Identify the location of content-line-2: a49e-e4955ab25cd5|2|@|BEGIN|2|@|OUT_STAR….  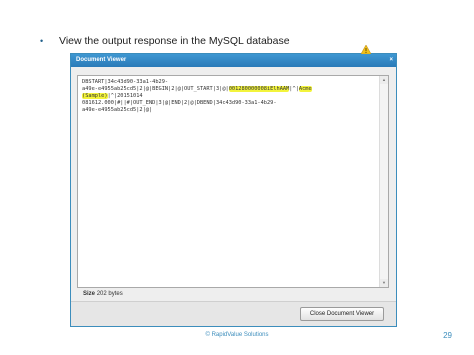
(155, 89).